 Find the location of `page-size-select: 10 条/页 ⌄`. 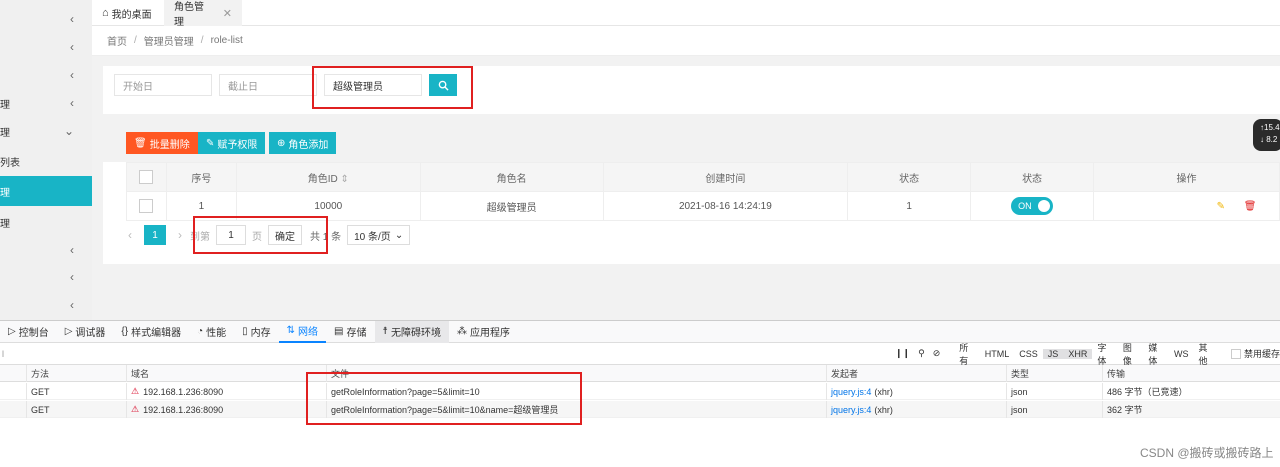

page-size-select: 10 条/页 ⌄ is located at coordinates (379, 235).